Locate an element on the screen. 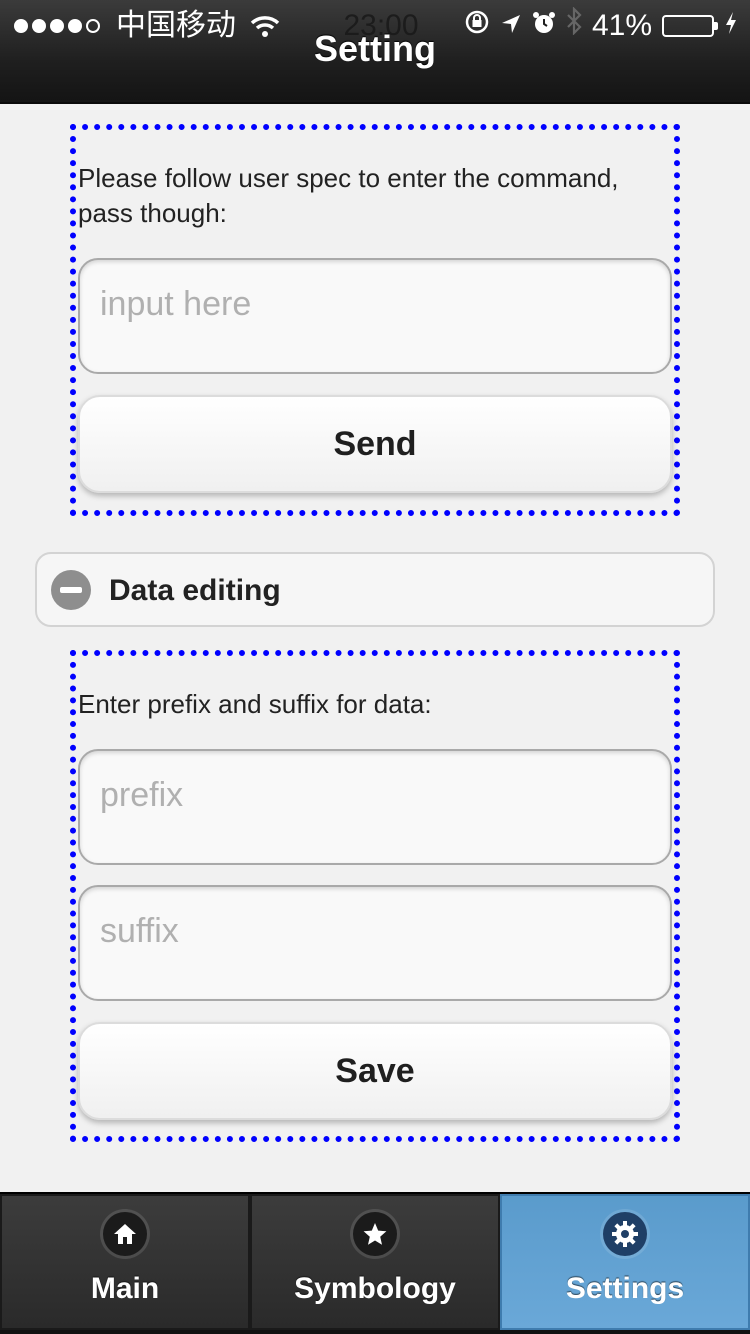  save-button: Save is located at coordinates (375, 1071).